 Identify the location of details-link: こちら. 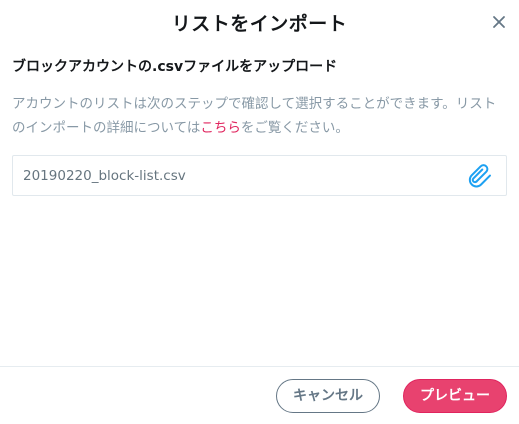
(220, 128).